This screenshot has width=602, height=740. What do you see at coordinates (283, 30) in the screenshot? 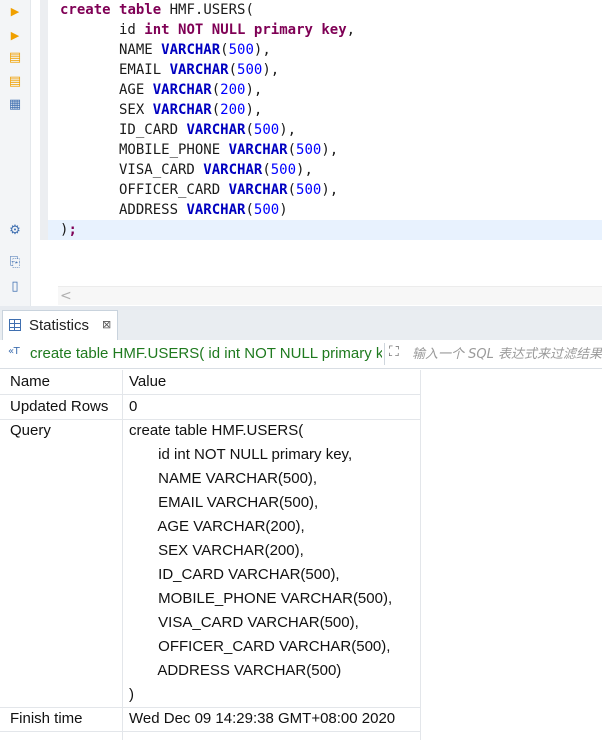
I see `code-token: primary` at bounding box center [283, 30].